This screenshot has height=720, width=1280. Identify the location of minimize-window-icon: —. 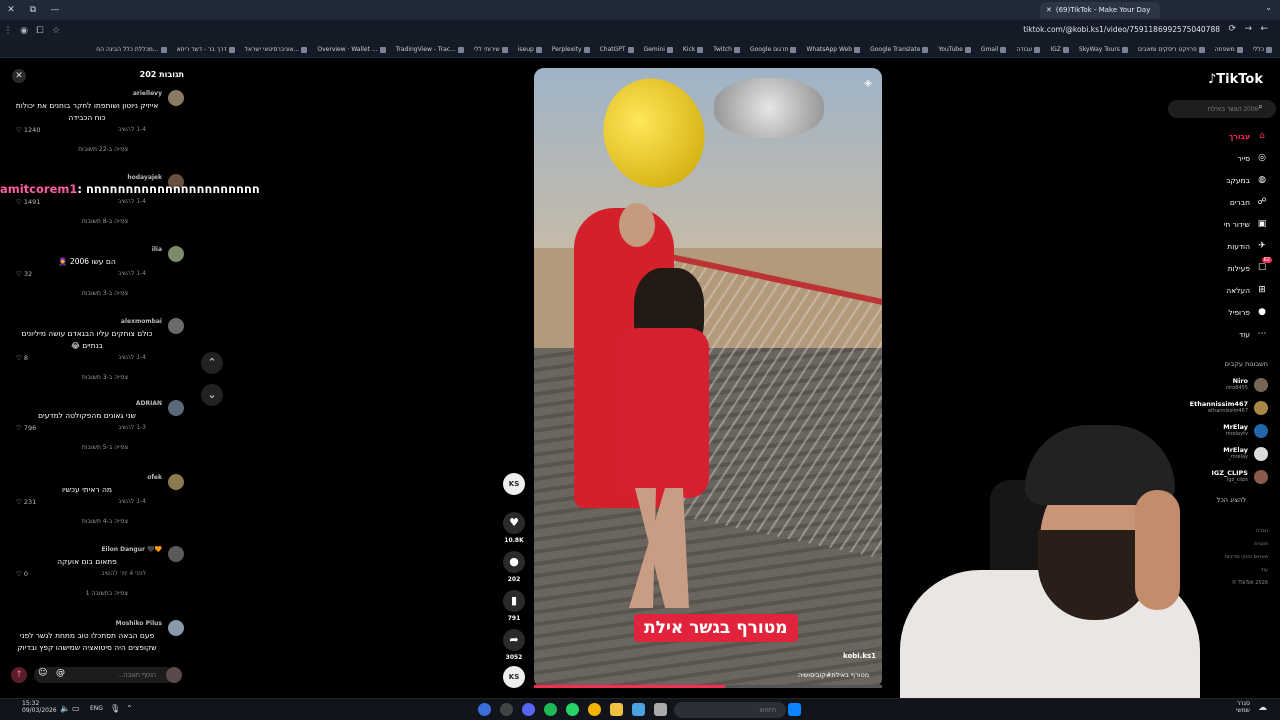
(55, 10).